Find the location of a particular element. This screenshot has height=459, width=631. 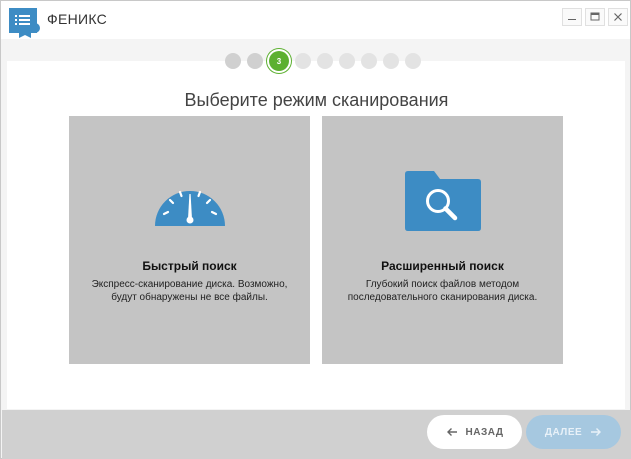

maximize-icon is located at coordinates (595, 16).